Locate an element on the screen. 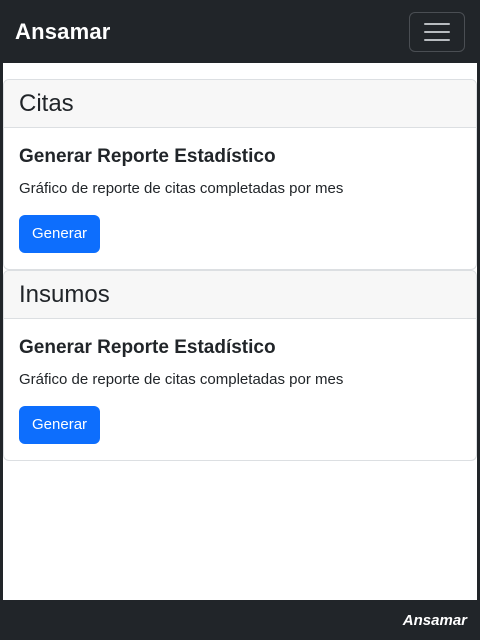 The width and height of the screenshot is (480, 640). footer-brand: Ansamar is located at coordinates (434, 620).